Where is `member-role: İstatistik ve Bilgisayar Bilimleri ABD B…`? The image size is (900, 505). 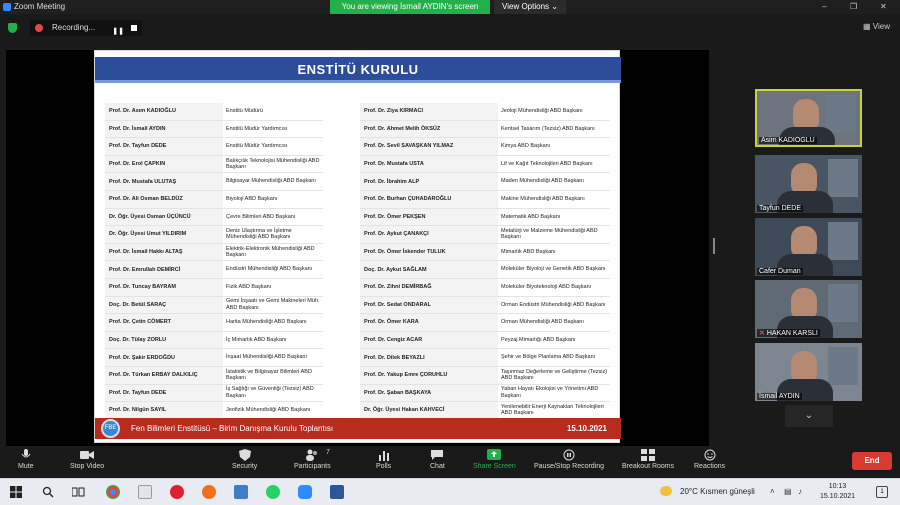
member-role: İstatistik ve Bilgisayar Bilimleri ABD B… is located at coordinates (269, 375).